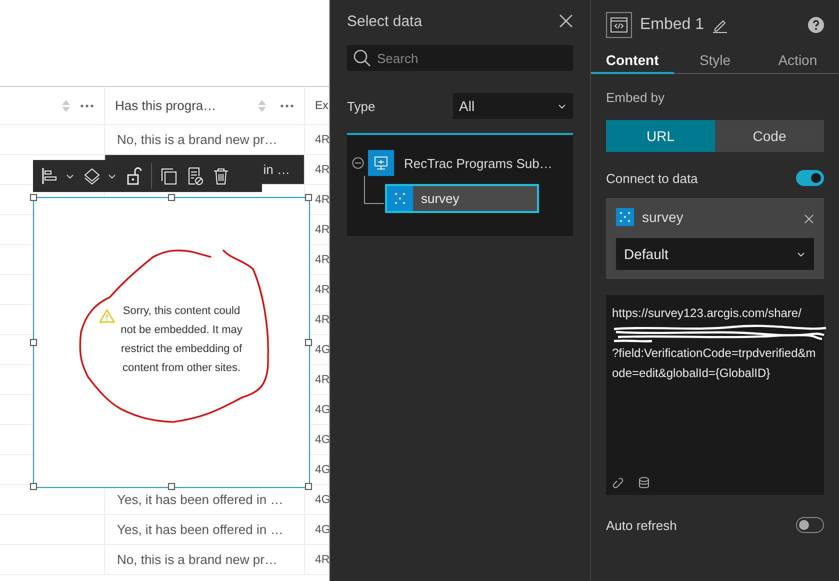 The image size is (839, 581). What do you see at coordinates (361, 106) in the screenshot?
I see `type-label: Type` at bounding box center [361, 106].